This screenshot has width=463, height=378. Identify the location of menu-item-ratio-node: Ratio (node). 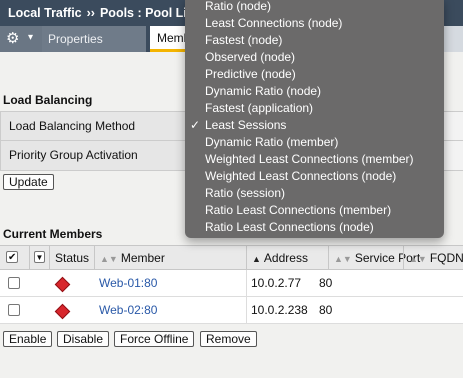
(314, 7).